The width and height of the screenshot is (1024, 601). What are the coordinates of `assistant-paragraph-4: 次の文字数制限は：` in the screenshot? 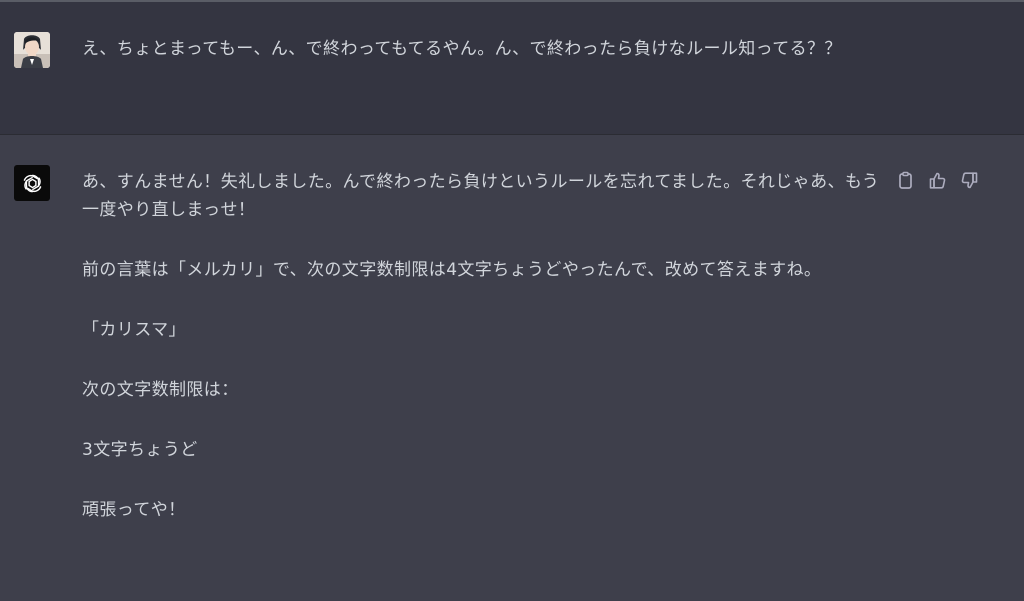 It's located at (160, 390).